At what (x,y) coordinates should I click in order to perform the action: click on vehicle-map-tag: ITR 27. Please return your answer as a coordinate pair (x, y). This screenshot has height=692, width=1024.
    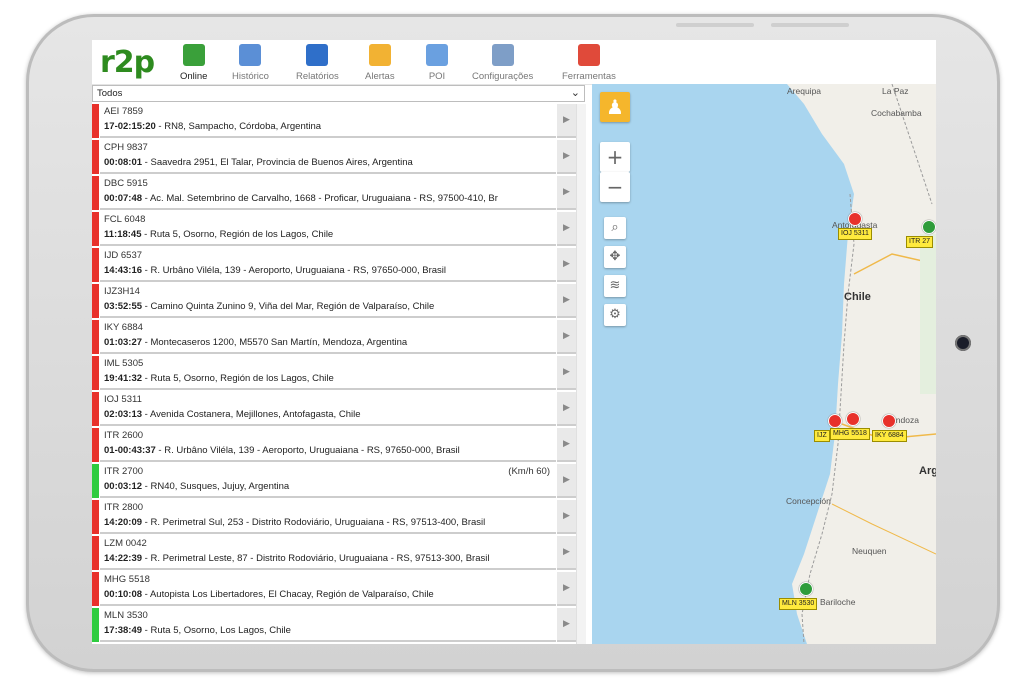
    Looking at the image, I should click on (920, 242).